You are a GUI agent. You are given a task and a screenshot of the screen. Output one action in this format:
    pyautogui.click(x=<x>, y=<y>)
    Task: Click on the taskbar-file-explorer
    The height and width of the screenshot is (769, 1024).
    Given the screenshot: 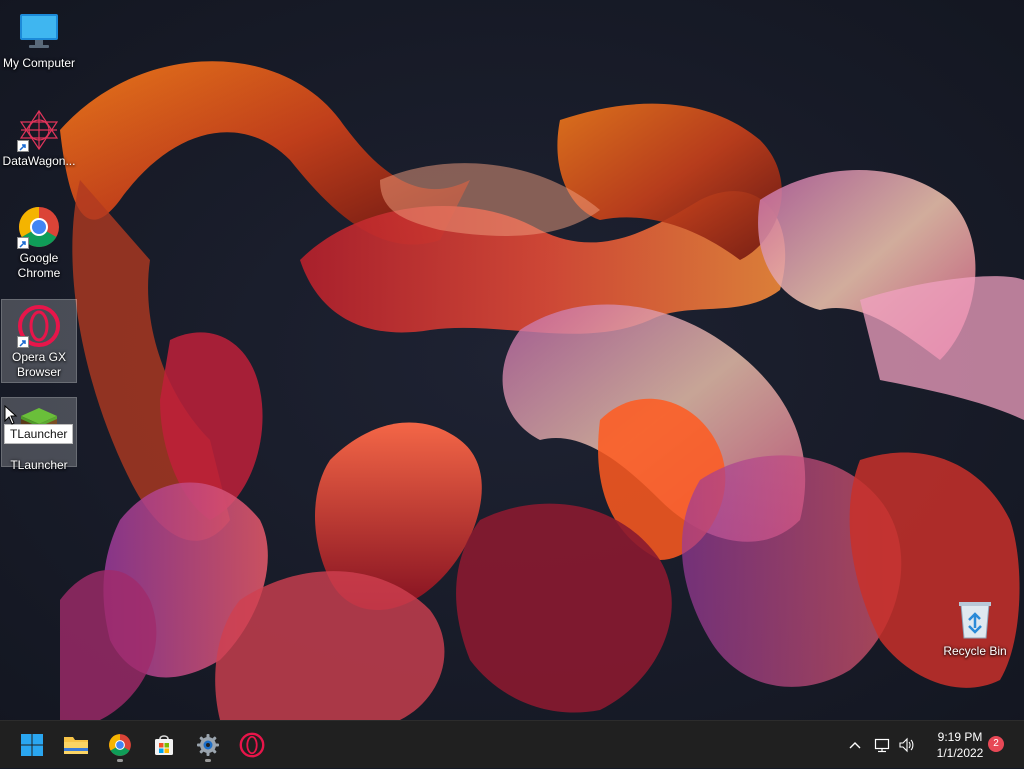 What is the action you would take?
    pyautogui.click(x=76, y=745)
    